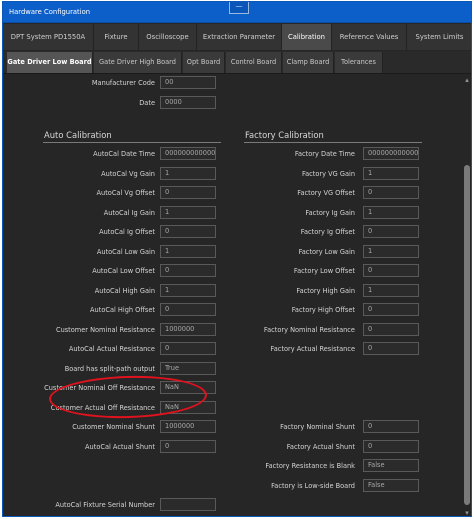 This screenshot has width=474, height=519. I want to click on autocal-date-time-label: AutoCal Date Time, so click(124, 154).